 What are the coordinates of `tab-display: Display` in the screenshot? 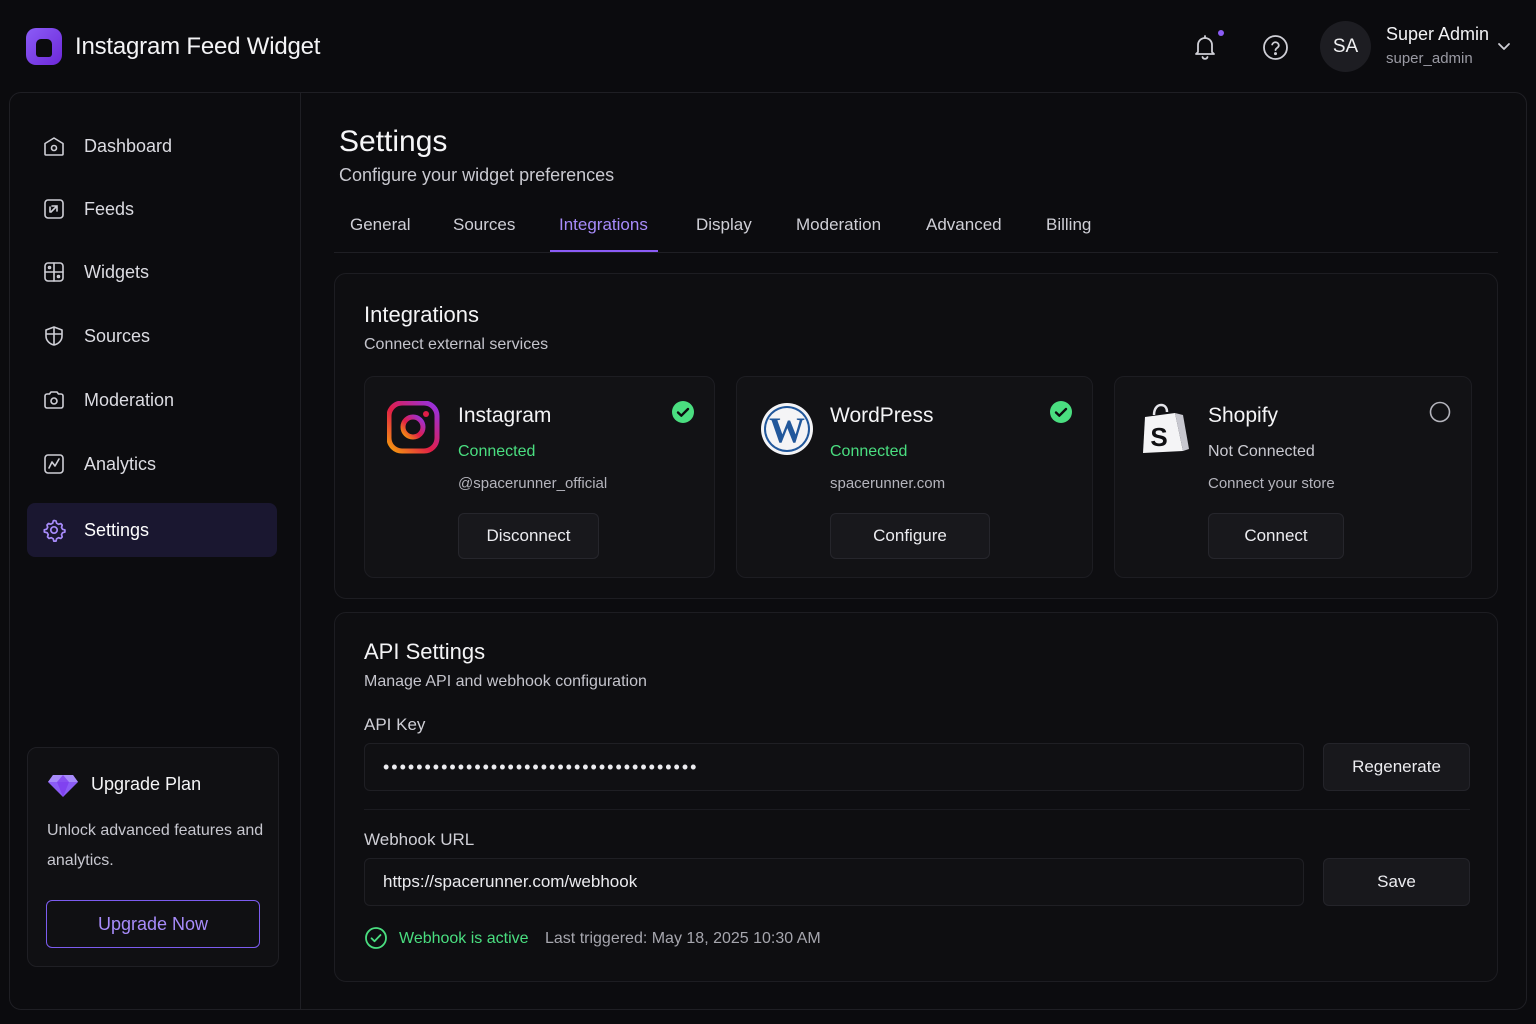 It's located at (724, 225).